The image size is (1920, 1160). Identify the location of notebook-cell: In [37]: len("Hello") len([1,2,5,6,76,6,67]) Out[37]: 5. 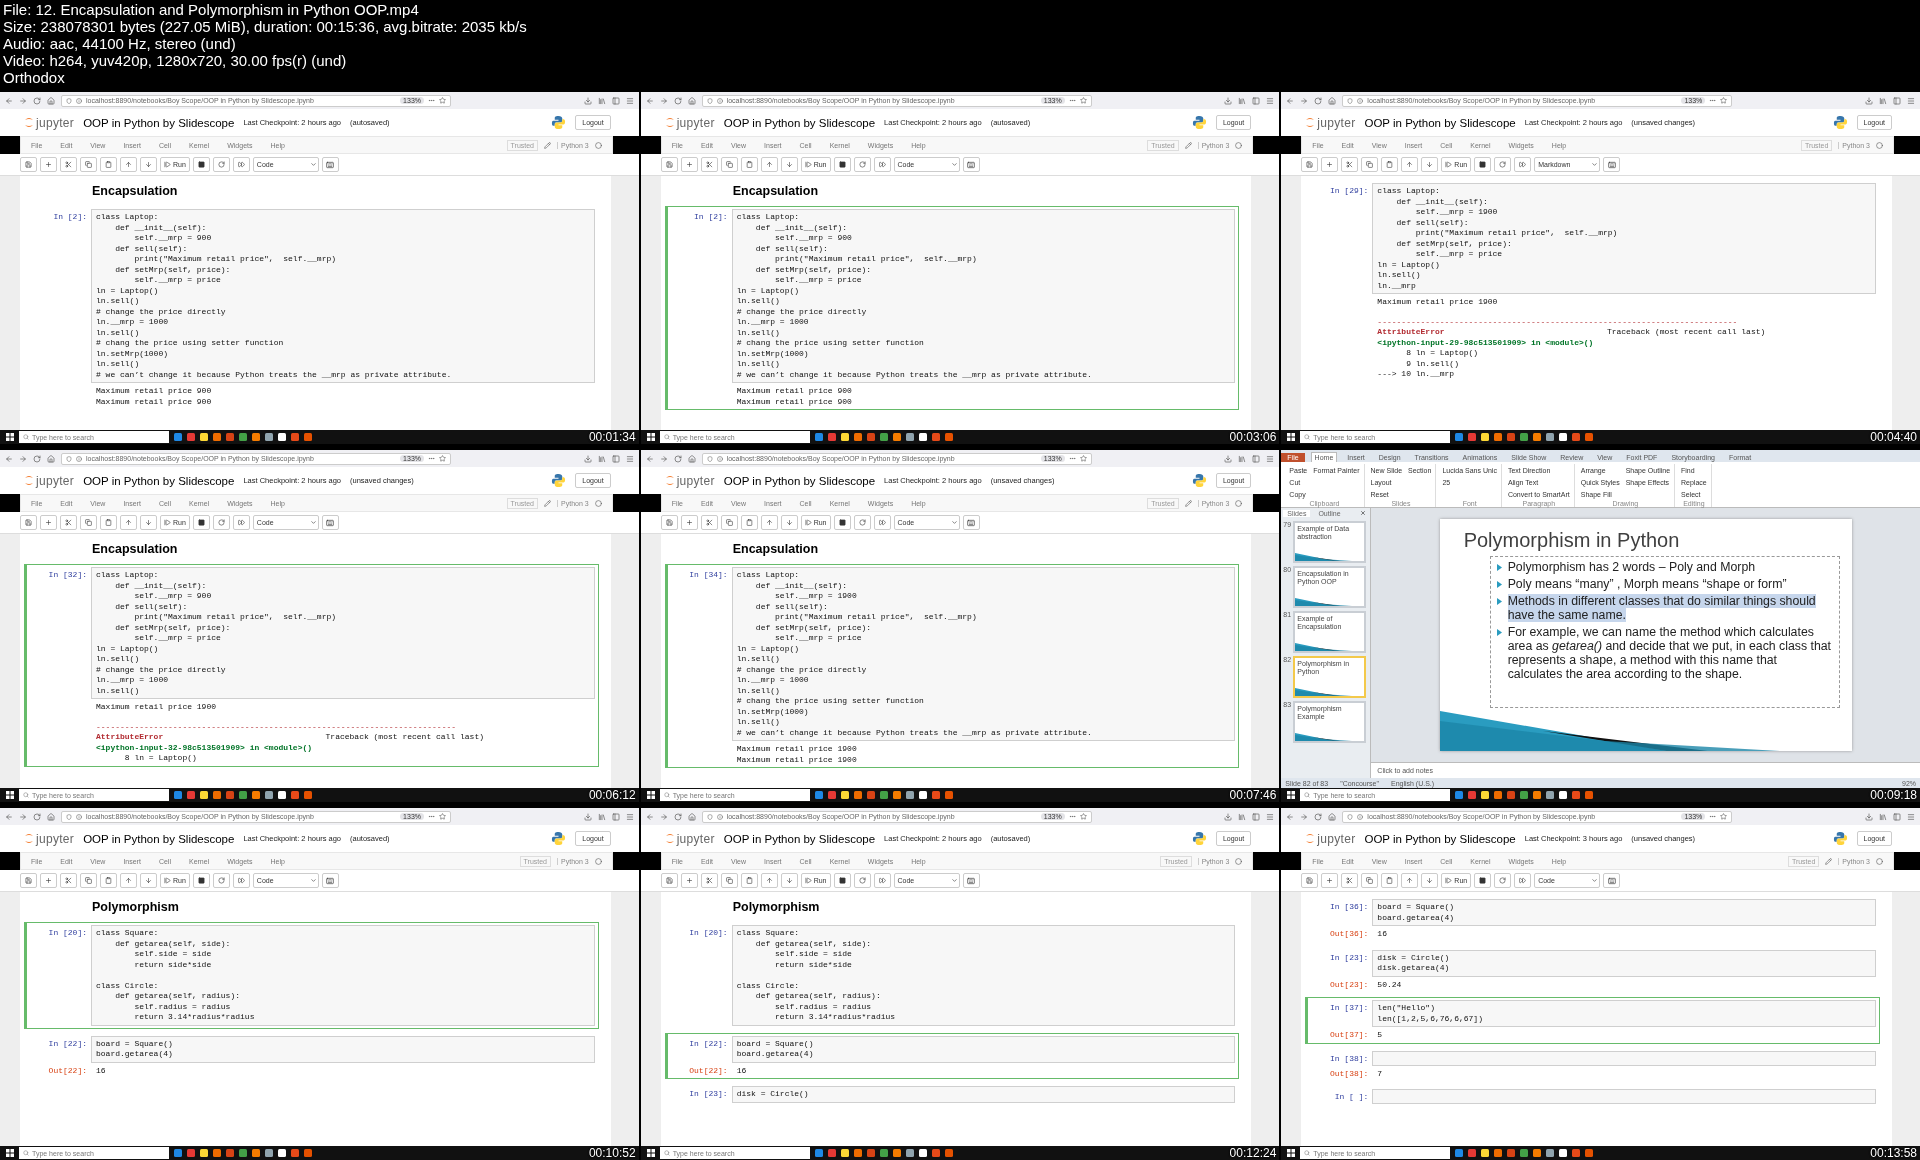
(1592, 1020).